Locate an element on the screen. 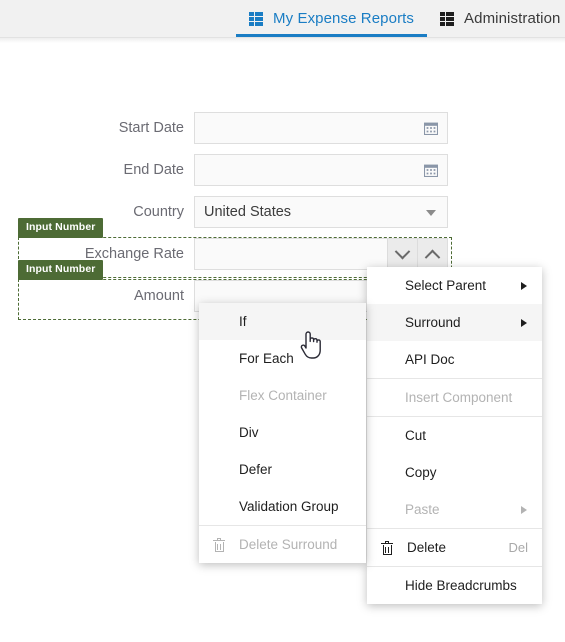 This screenshot has width=565, height=642. field-value: United States is located at coordinates (248, 212).